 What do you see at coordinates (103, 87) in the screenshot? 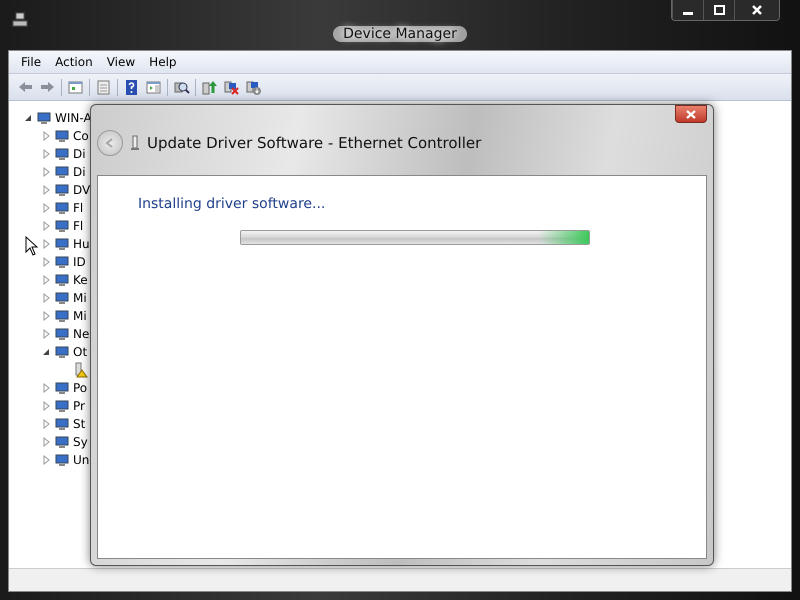
I see `properties-icon` at bounding box center [103, 87].